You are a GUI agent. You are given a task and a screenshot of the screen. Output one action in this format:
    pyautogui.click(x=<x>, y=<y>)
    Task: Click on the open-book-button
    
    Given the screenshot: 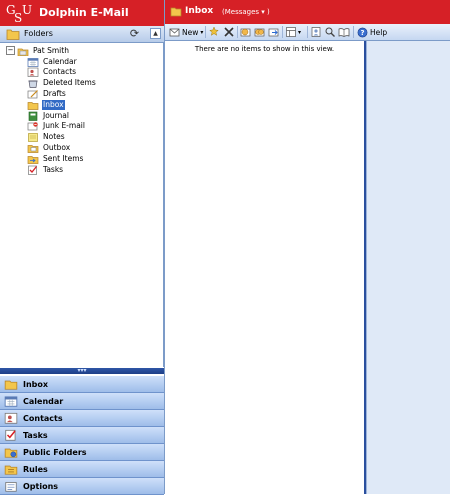 What is the action you would take?
    pyautogui.click(x=344, y=32)
    